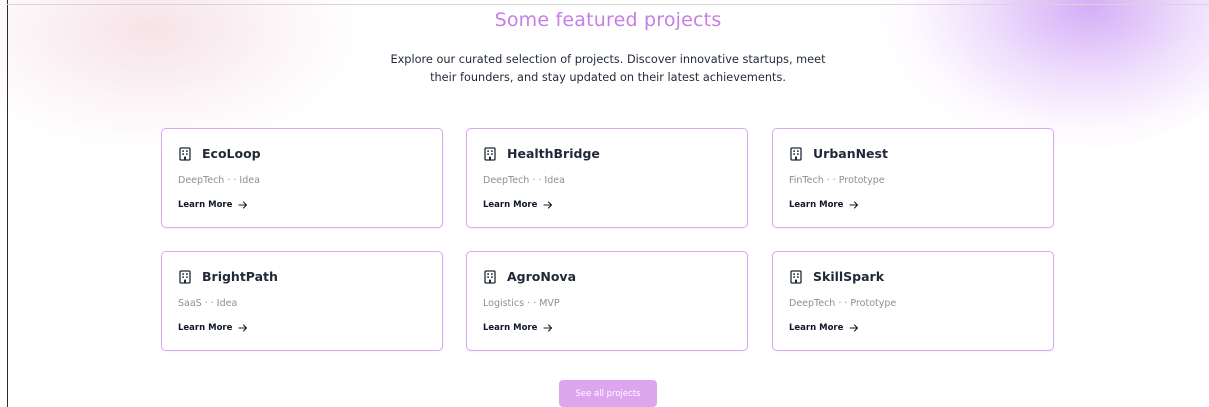 This screenshot has width=1209, height=407. Describe the element at coordinates (231, 153) in the screenshot. I see `project-name: EcoLoop` at that location.